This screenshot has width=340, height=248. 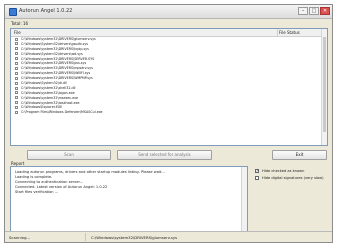 I want to click on report-scrollbar, so click(x=244, y=199).